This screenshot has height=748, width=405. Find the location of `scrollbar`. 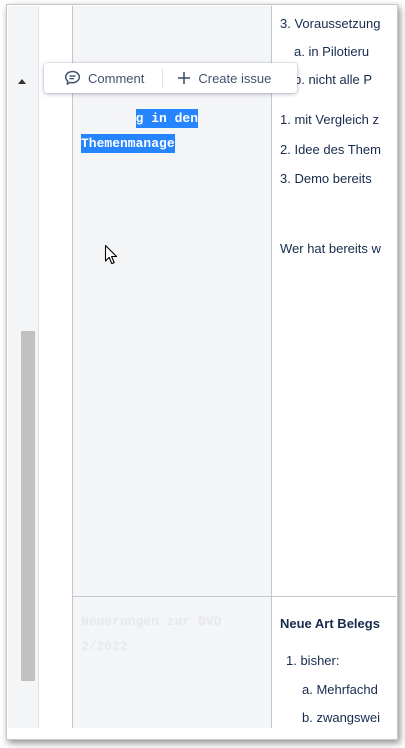

scrollbar is located at coordinates (23, 367).